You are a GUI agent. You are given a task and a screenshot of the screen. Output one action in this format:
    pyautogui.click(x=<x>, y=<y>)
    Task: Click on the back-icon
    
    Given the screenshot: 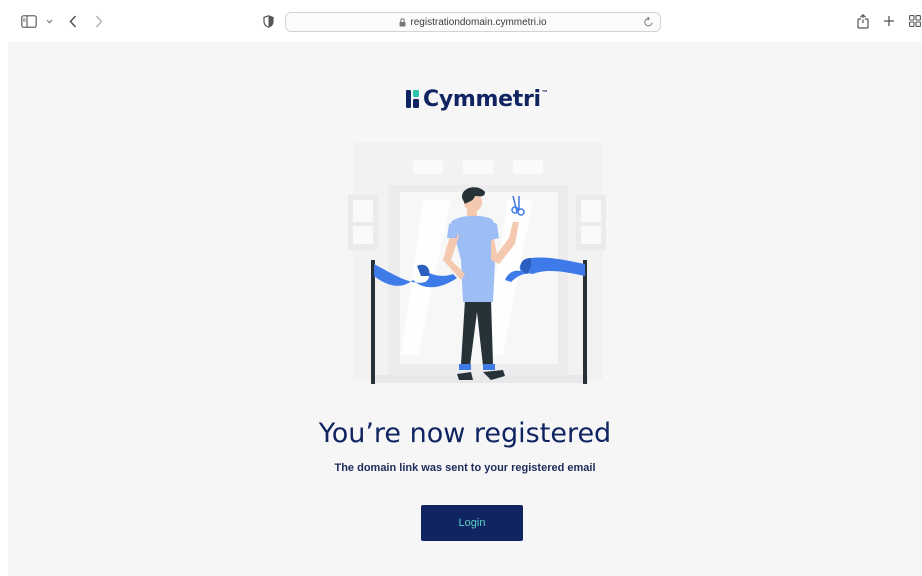 What is the action you would take?
    pyautogui.click(x=73, y=21)
    